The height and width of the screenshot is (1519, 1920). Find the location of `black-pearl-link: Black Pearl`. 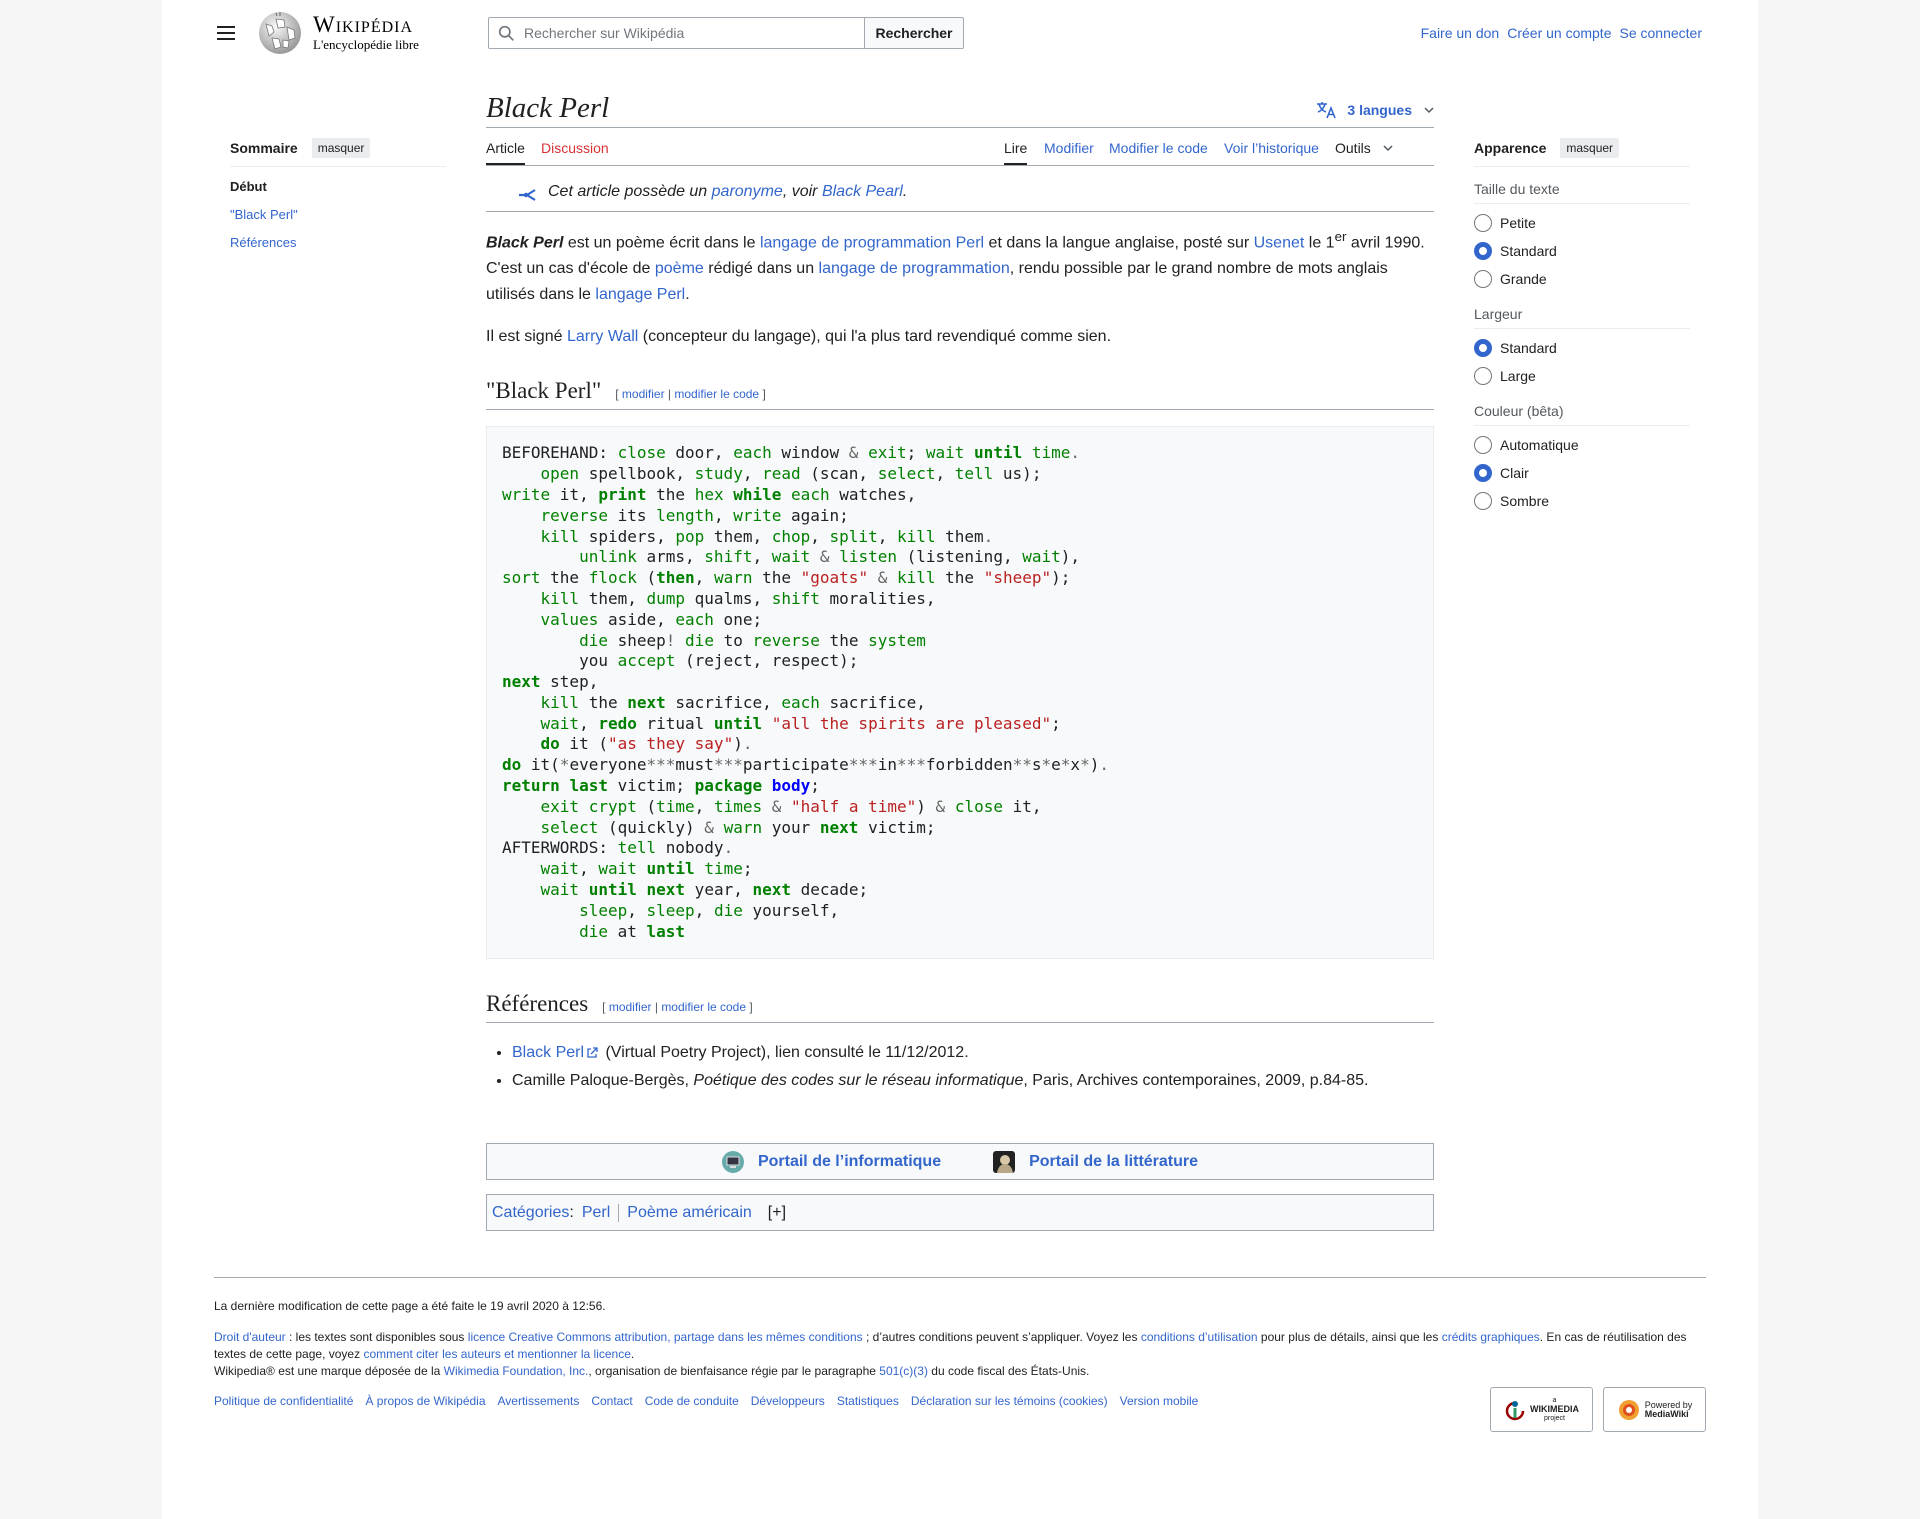

black-pearl-link: Black Pearl is located at coordinates (862, 191).